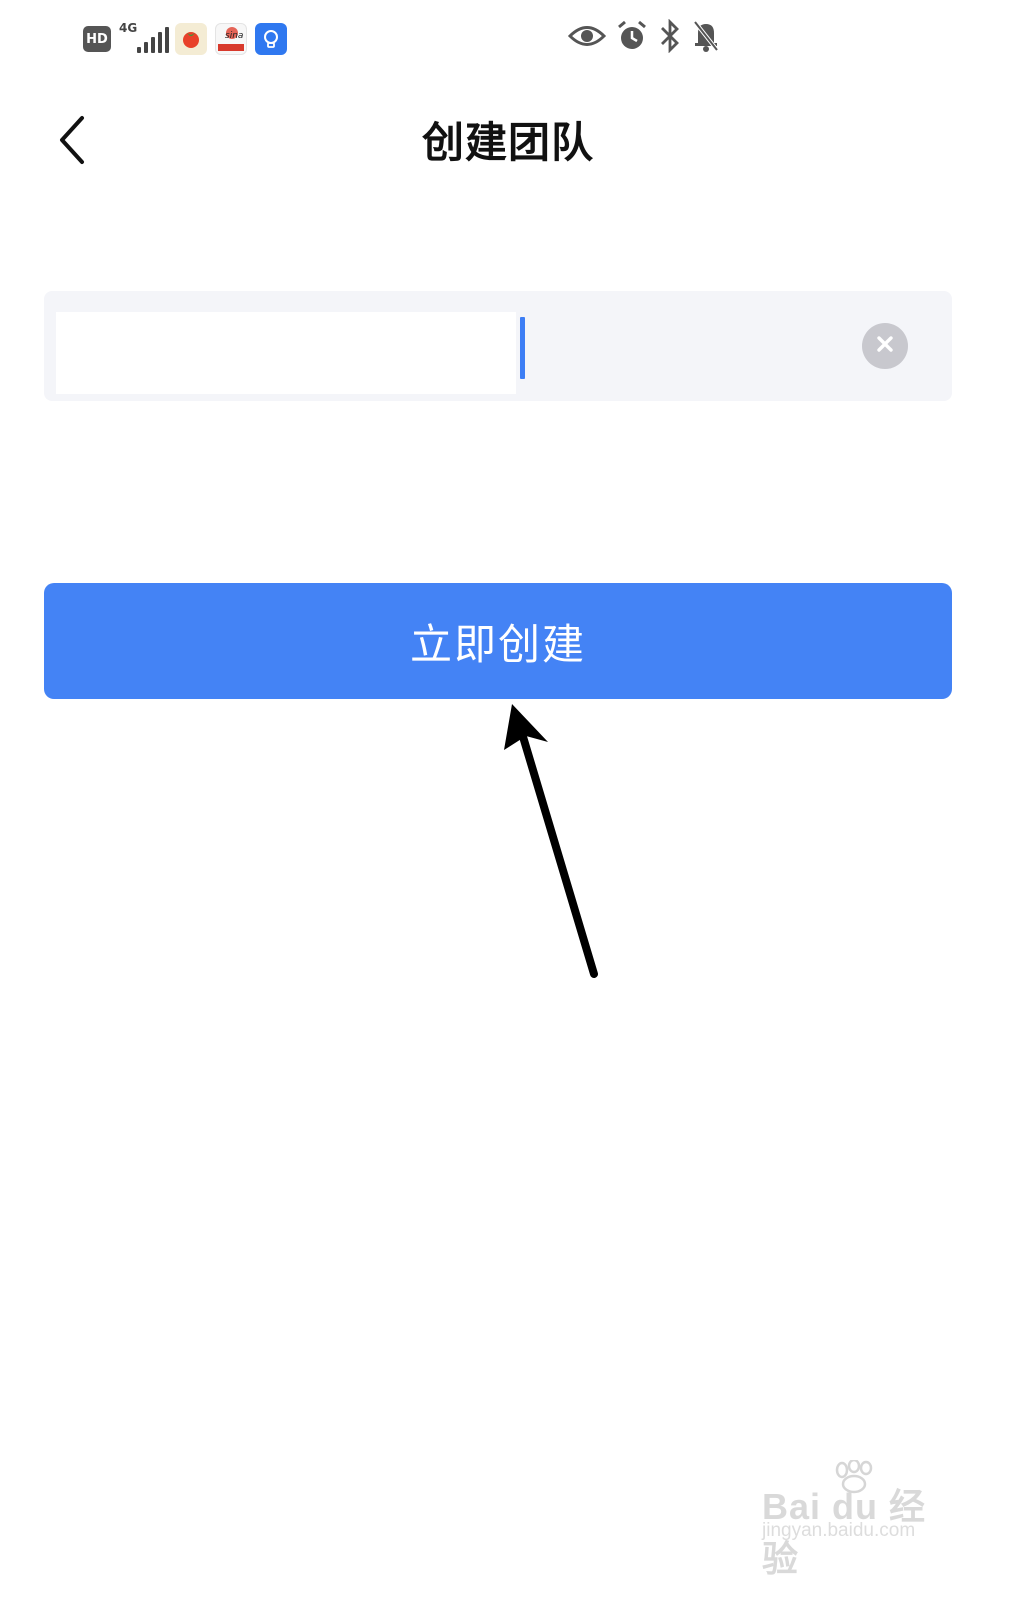  I want to click on svg-text: sina, so click(234, 36).